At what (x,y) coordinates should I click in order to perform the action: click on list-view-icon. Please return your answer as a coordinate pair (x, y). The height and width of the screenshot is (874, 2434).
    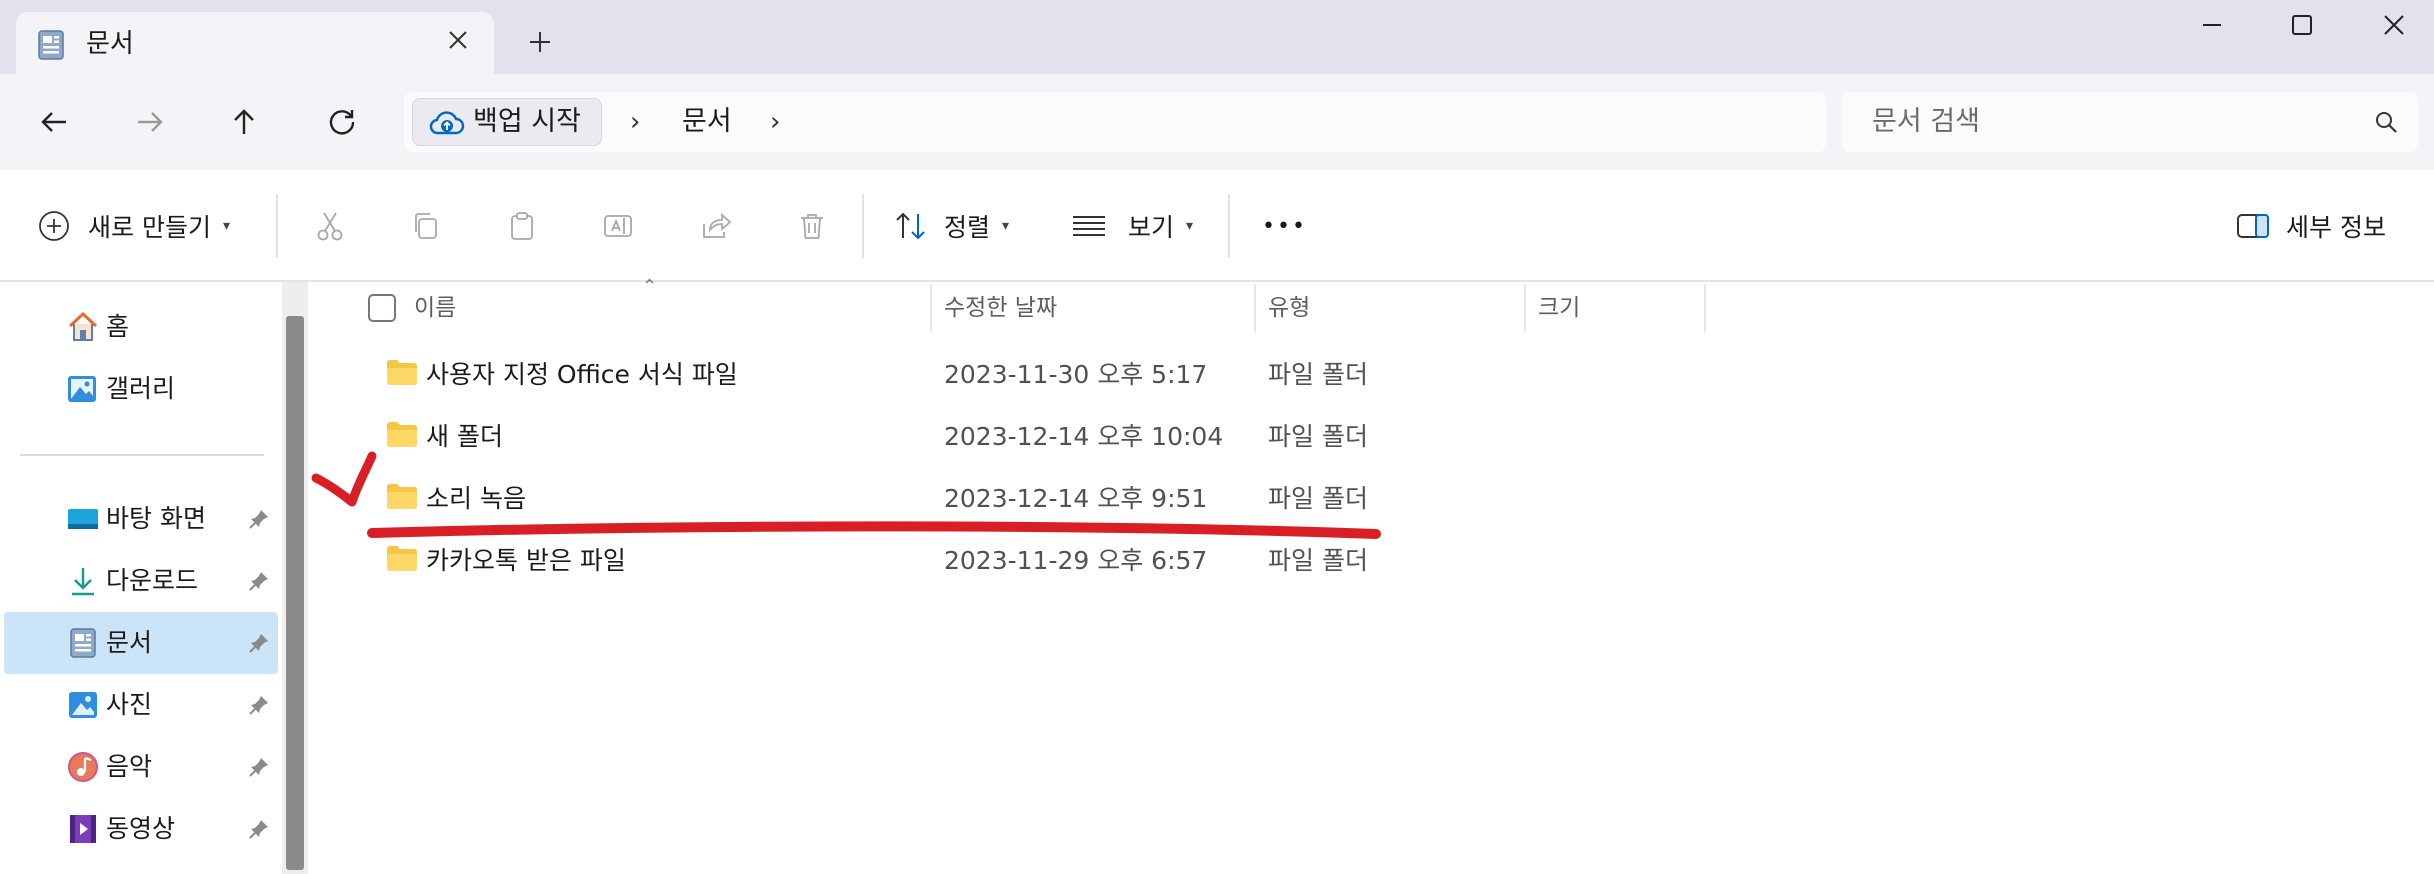
    Looking at the image, I should click on (1089, 226).